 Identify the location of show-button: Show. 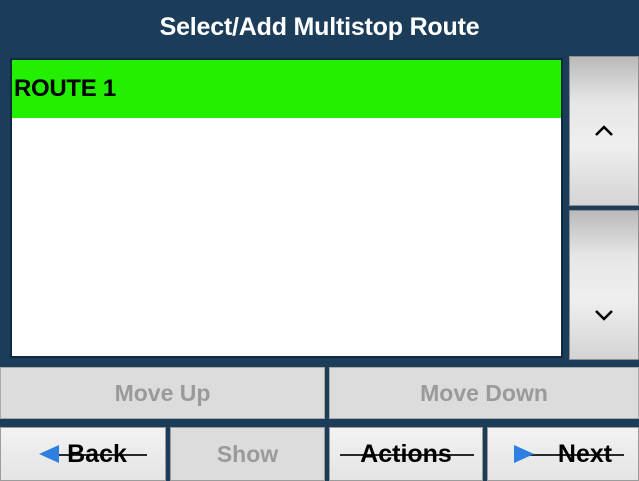
(247, 454).